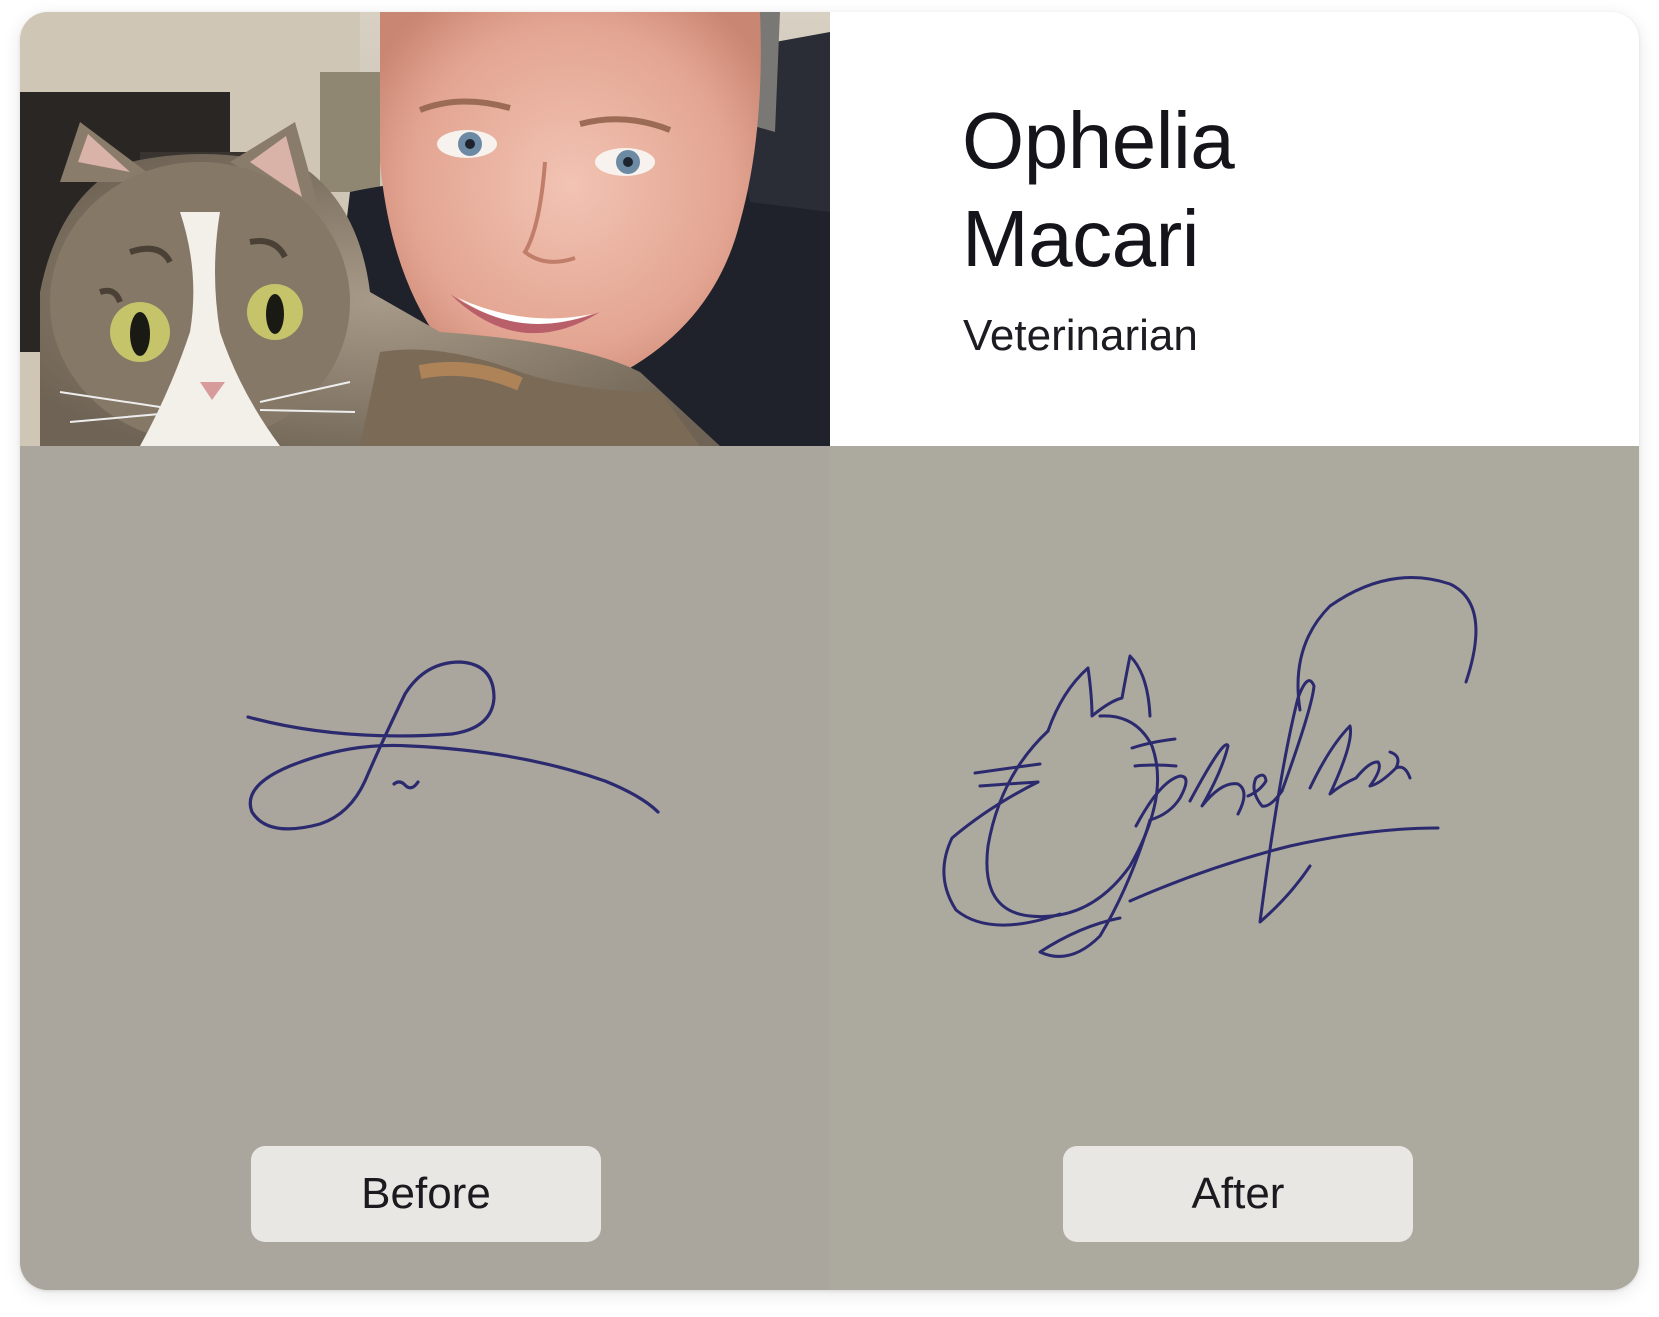 The height and width of the screenshot is (1317, 1659). What do you see at coordinates (1081, 238) in the screenshot?
I see `last-name: Macari` at bounding box center [1081, 238].